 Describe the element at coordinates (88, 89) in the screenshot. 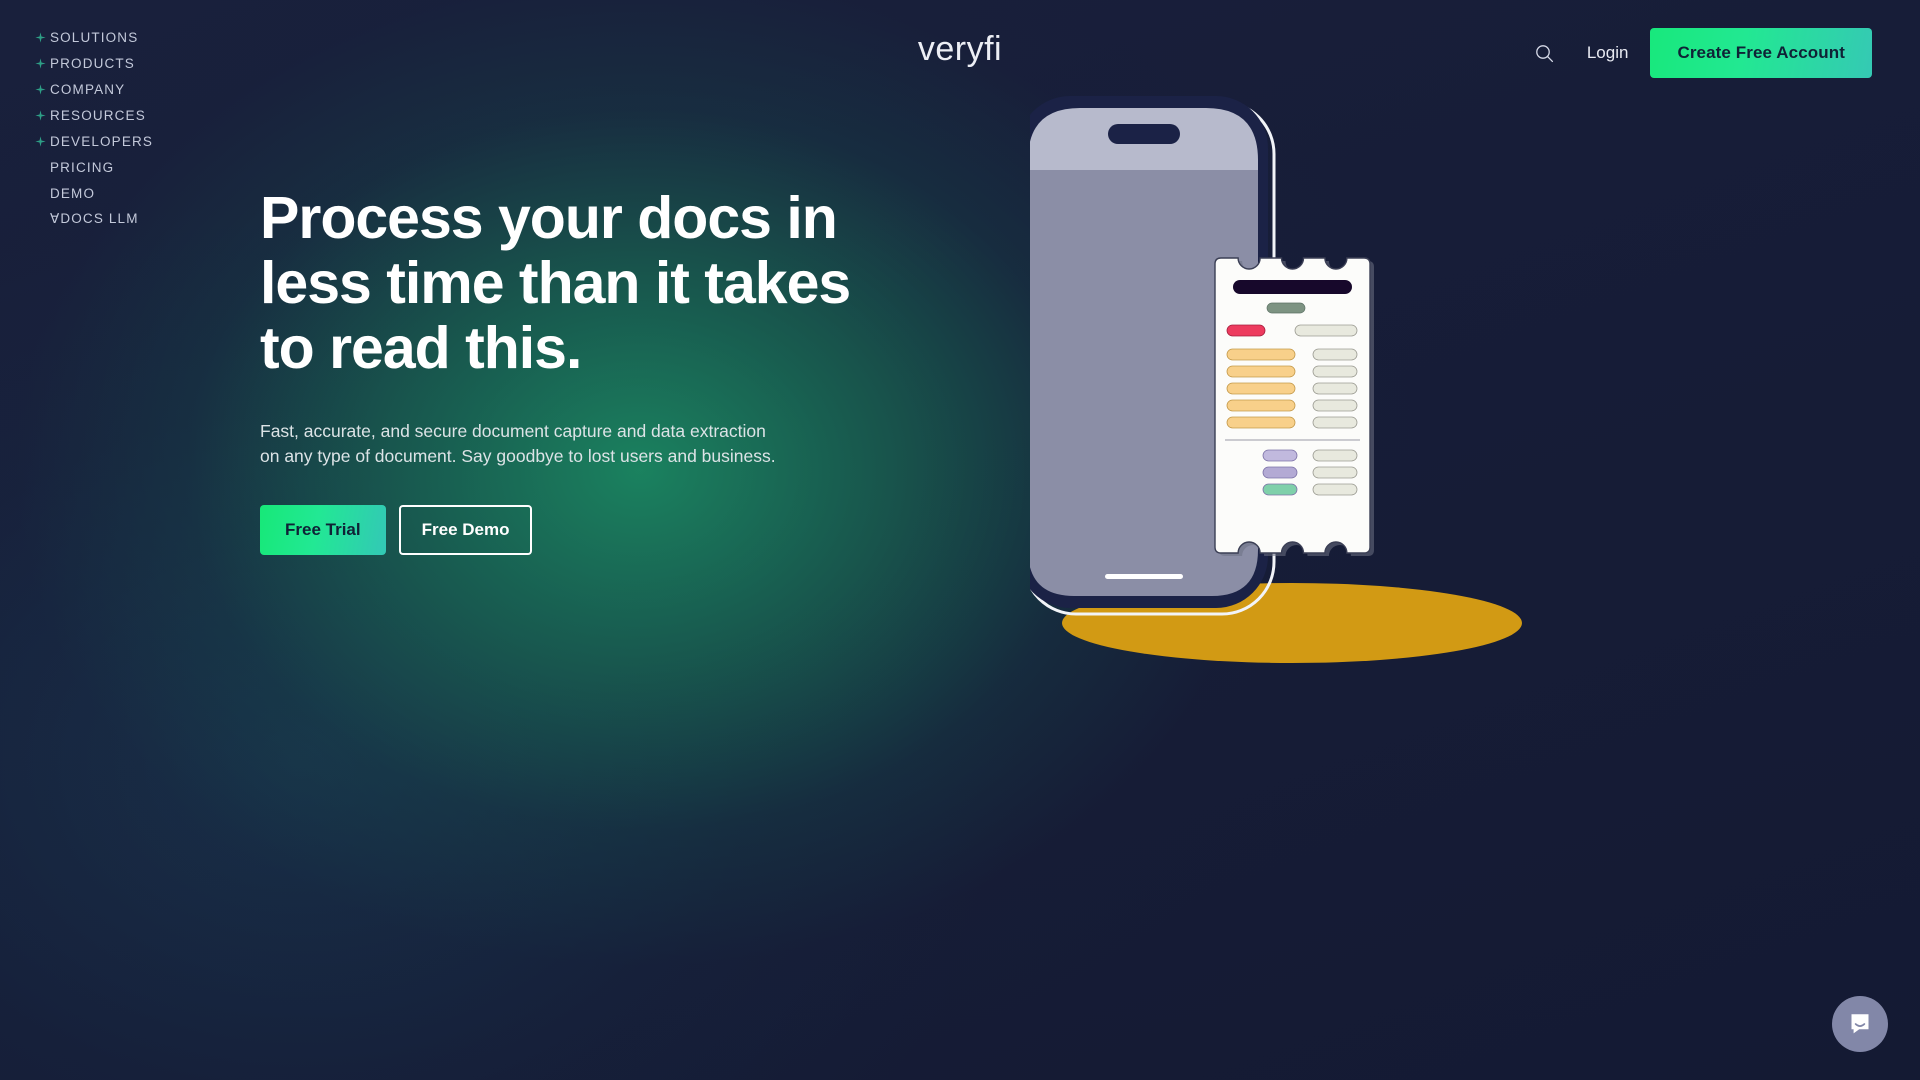

I see `nav-item-label: COMPANY` at that location.